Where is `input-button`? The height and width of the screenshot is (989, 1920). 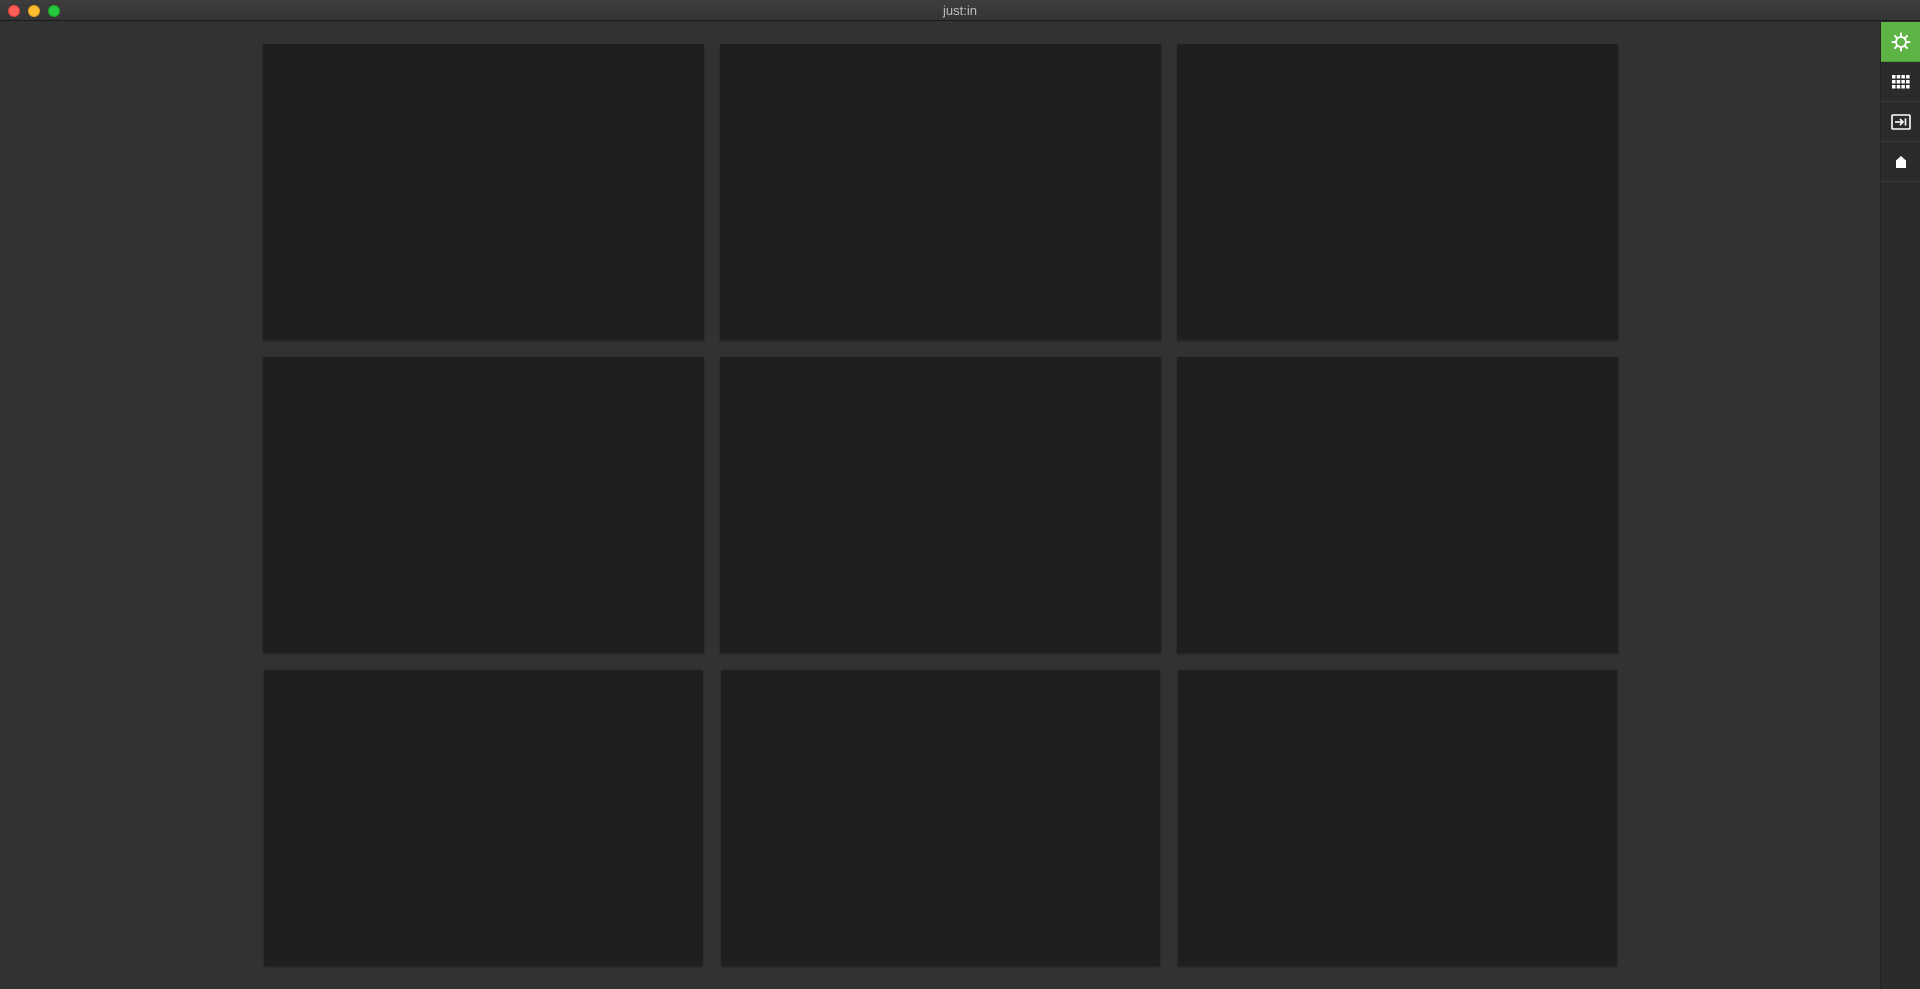
input-button is located at coordinates (1900, 122).